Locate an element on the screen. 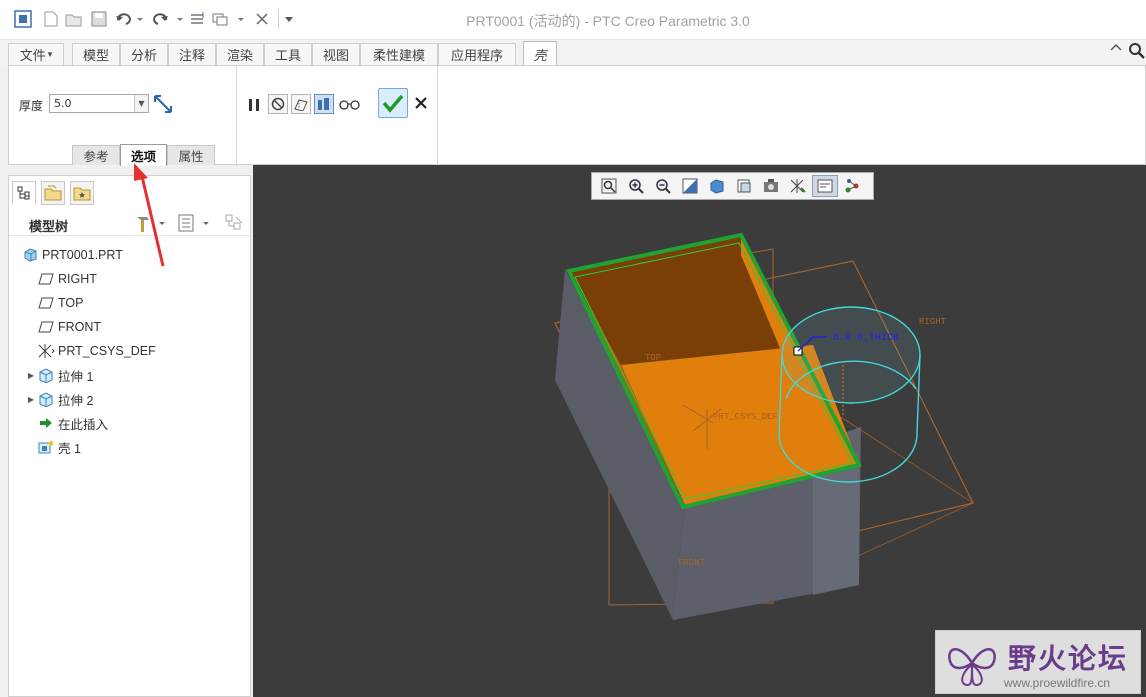  settings-menu-button is located at coordinates (152, 223).